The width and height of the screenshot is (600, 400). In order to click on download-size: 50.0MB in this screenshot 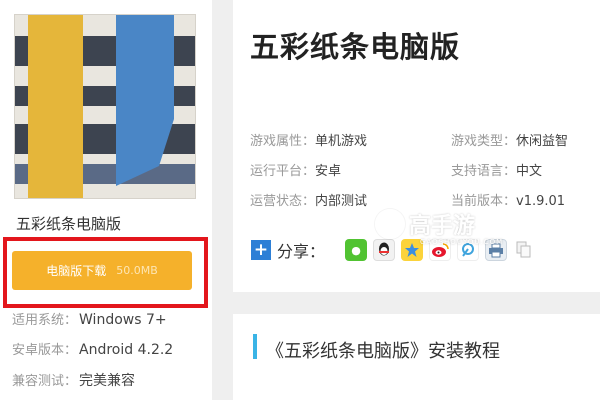, I will do `click(137, 270)`.